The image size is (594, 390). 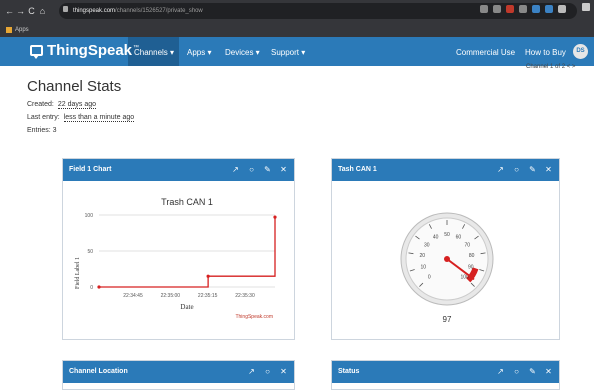 I want to click on lock-icon, so click(x=65, y=9).